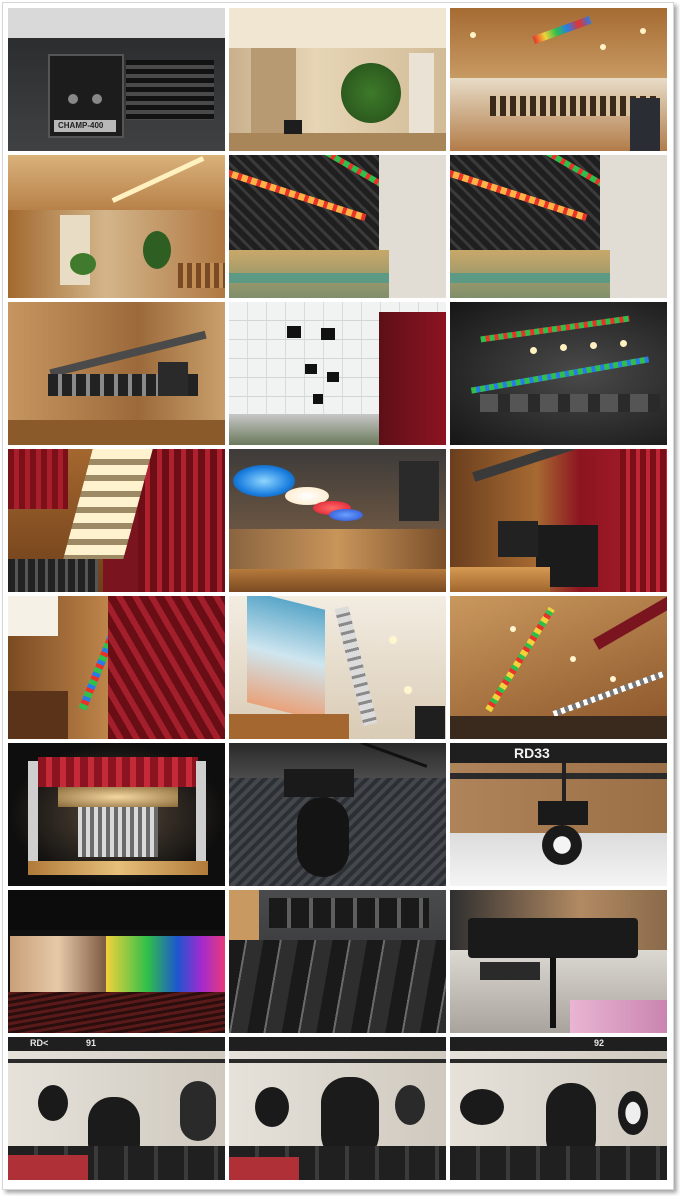 The height and width of the screenshot is (1196, 680). I want to click on photo-stage-set, so click(116, 814).